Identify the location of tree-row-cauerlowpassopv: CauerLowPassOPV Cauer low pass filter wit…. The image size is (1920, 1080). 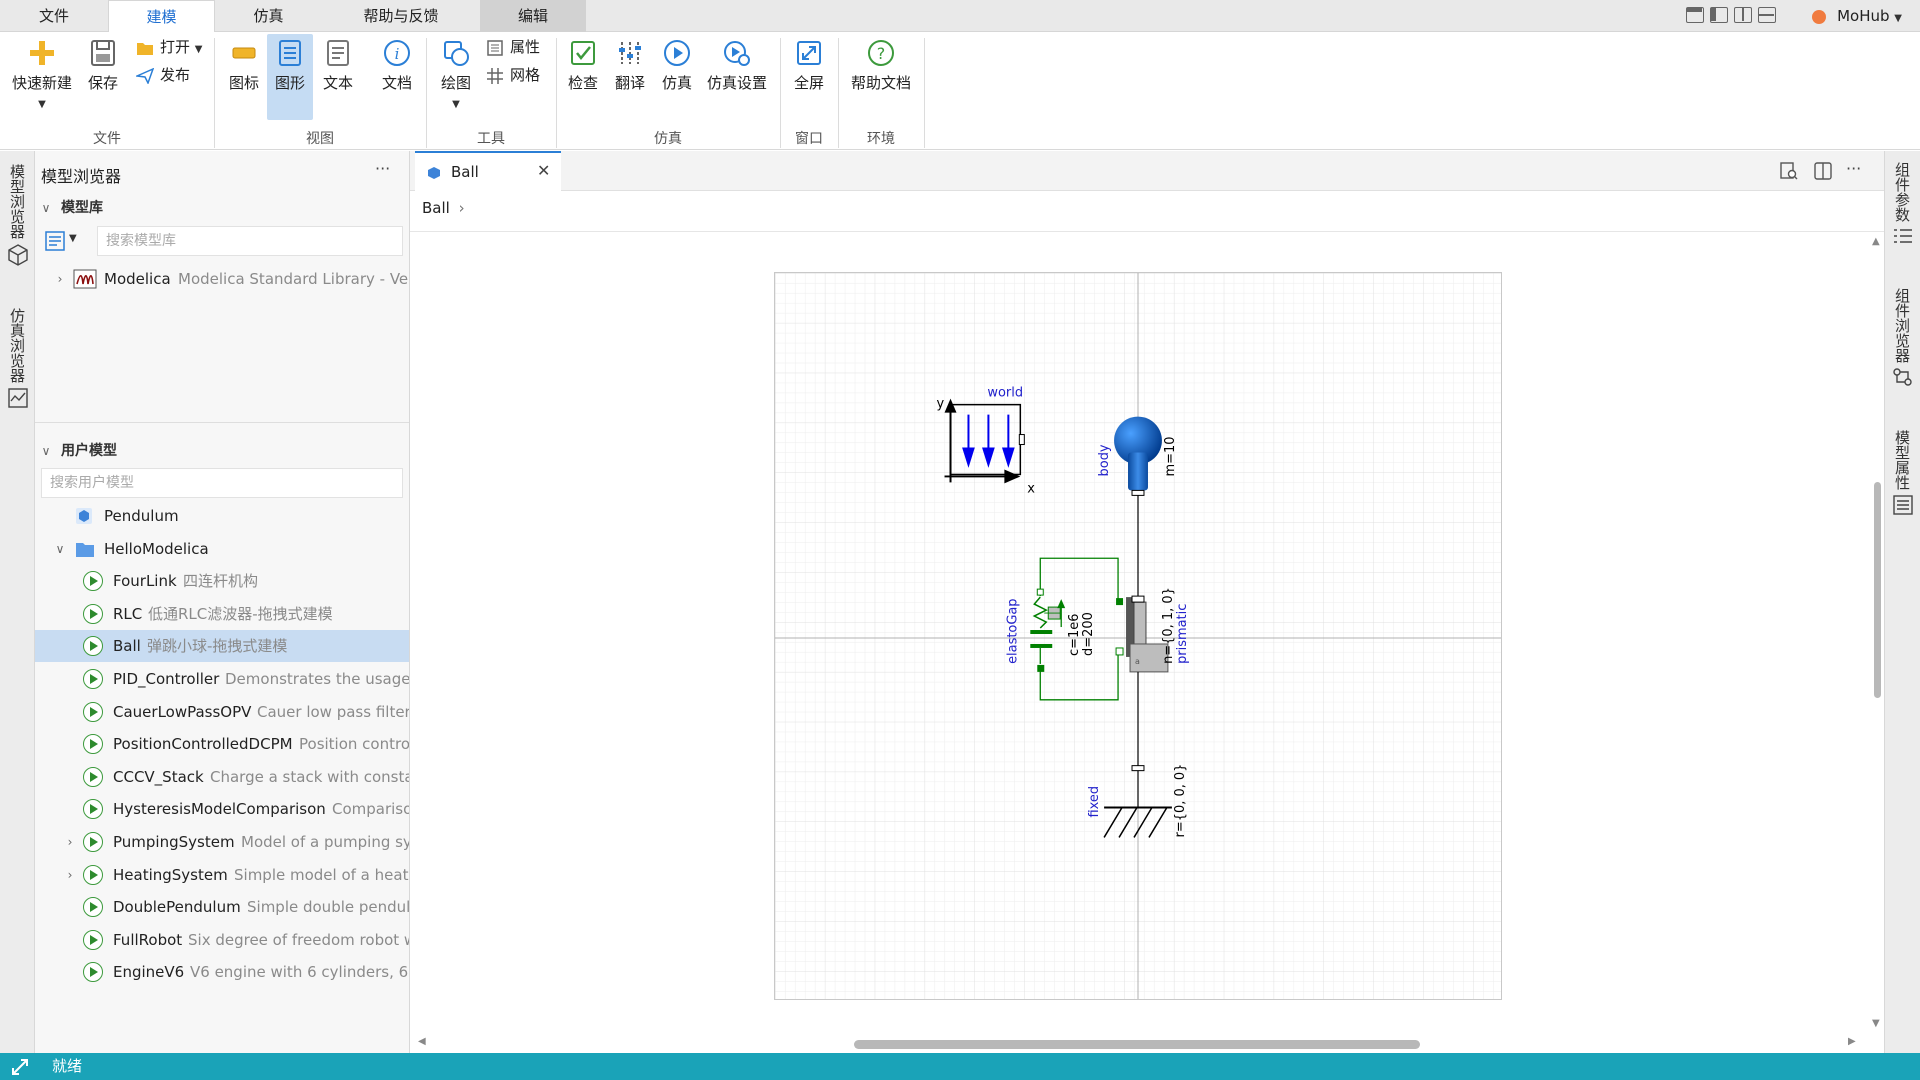
(222, 712).